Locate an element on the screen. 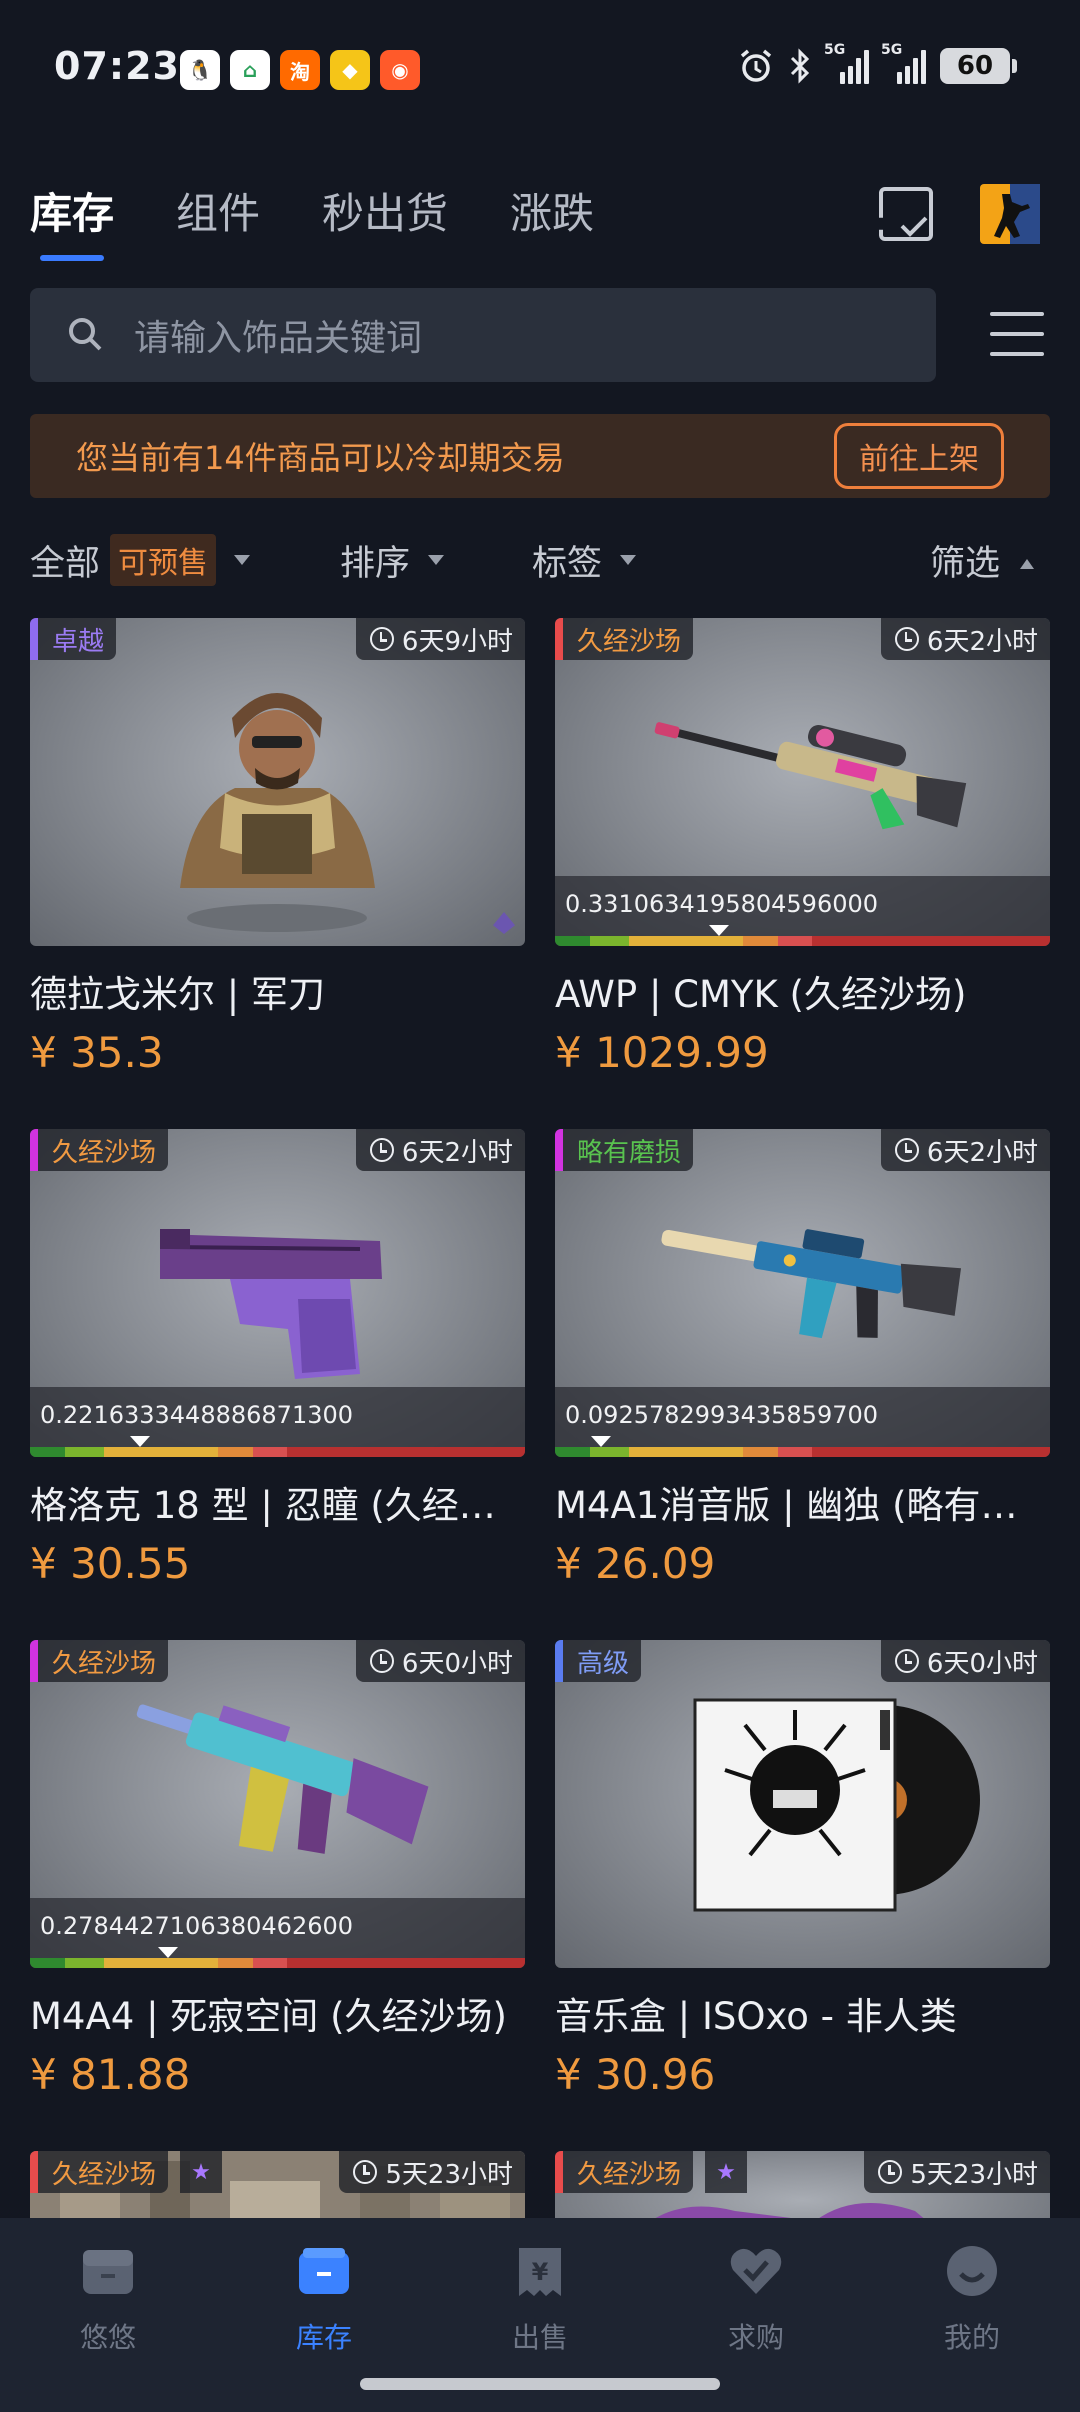  nav-label: 悠悠 is located at coordinates (107, 2337).